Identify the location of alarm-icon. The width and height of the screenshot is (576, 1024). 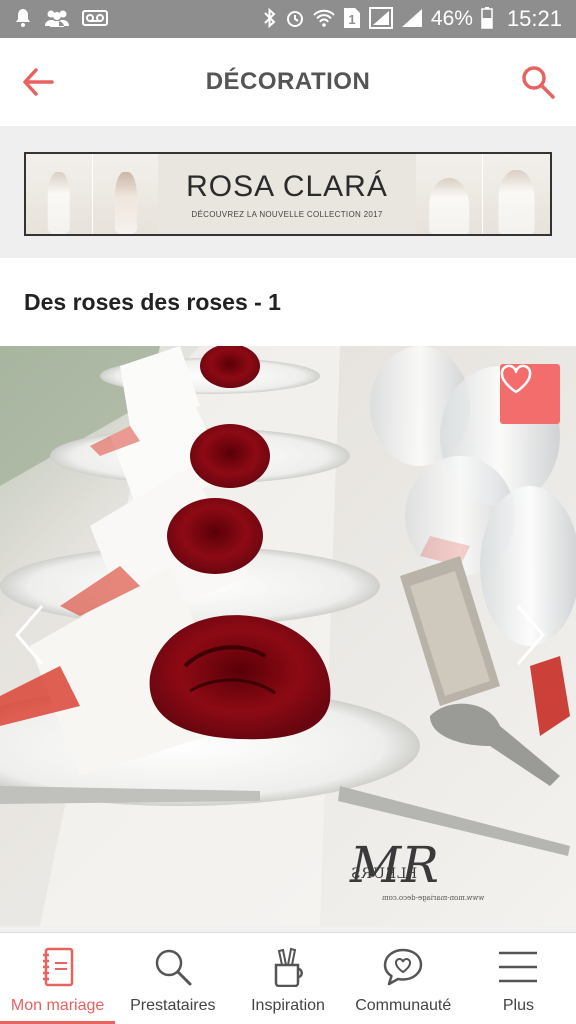
(295, 19).